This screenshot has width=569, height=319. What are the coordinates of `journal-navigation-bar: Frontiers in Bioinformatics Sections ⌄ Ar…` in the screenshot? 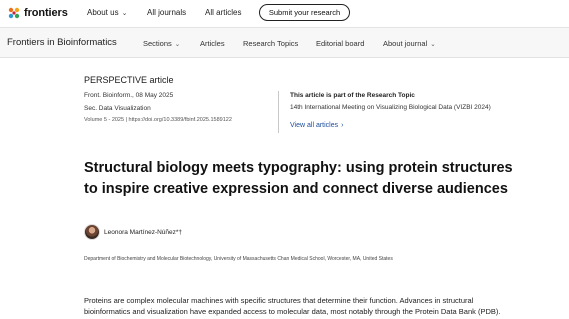 It's located at (284, 42).